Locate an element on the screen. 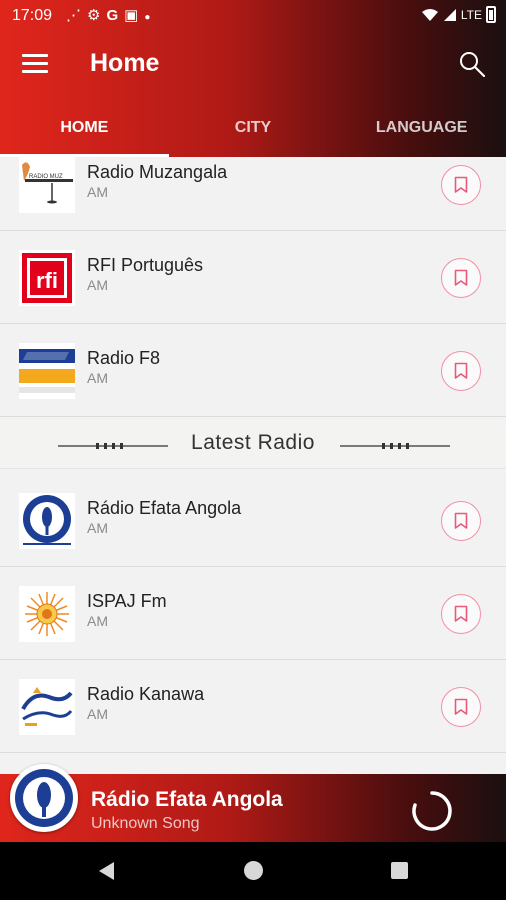 The width and height of the screenshot is (506, 900). player-song-title: Unknown Song is located at coordinates (145, 823).